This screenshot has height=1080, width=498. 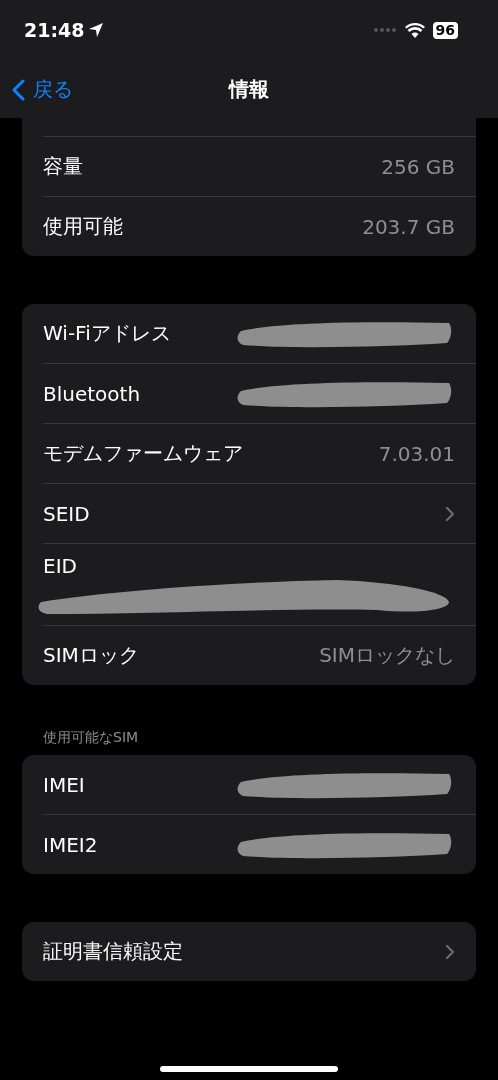 What do you see at coordinates (113, 951) in the screenshot?
I see `row-label: 証明書信頼設定` at bounding box center [113, 951].